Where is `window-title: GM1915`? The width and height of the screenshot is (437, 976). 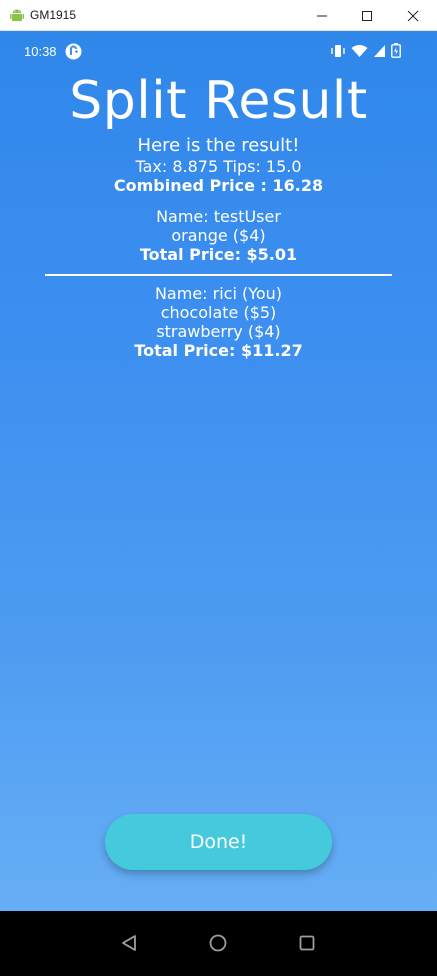 window-title: GM1915 is located at coordinates (53, 15).